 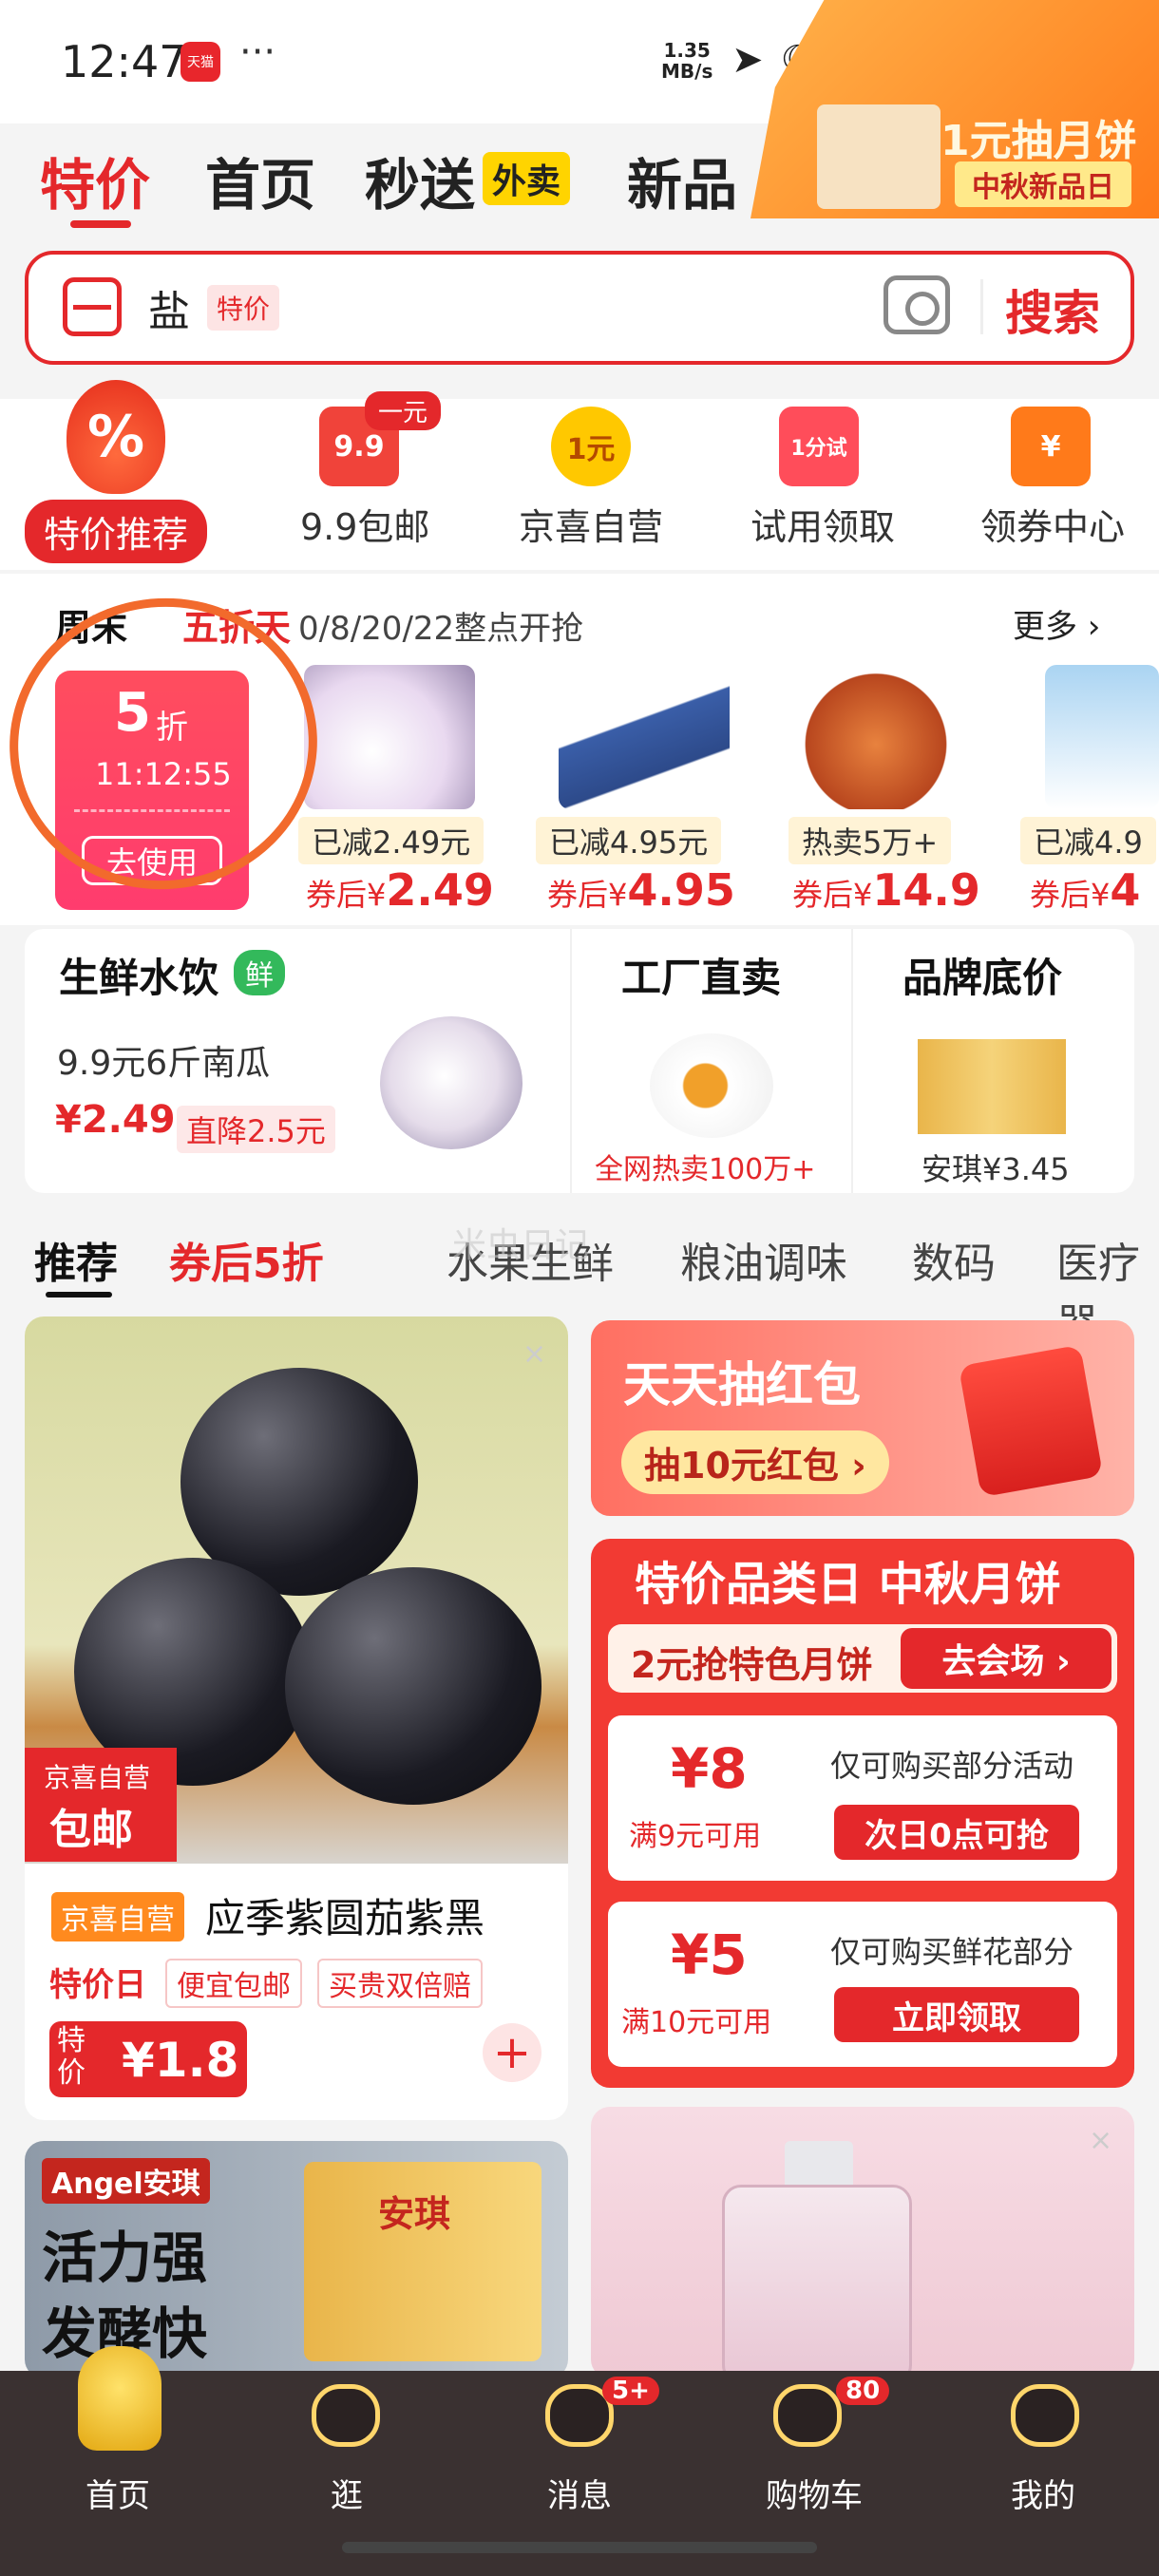 I want to click on nav-cart-label: 购物车, so click(x=814, y=2493).